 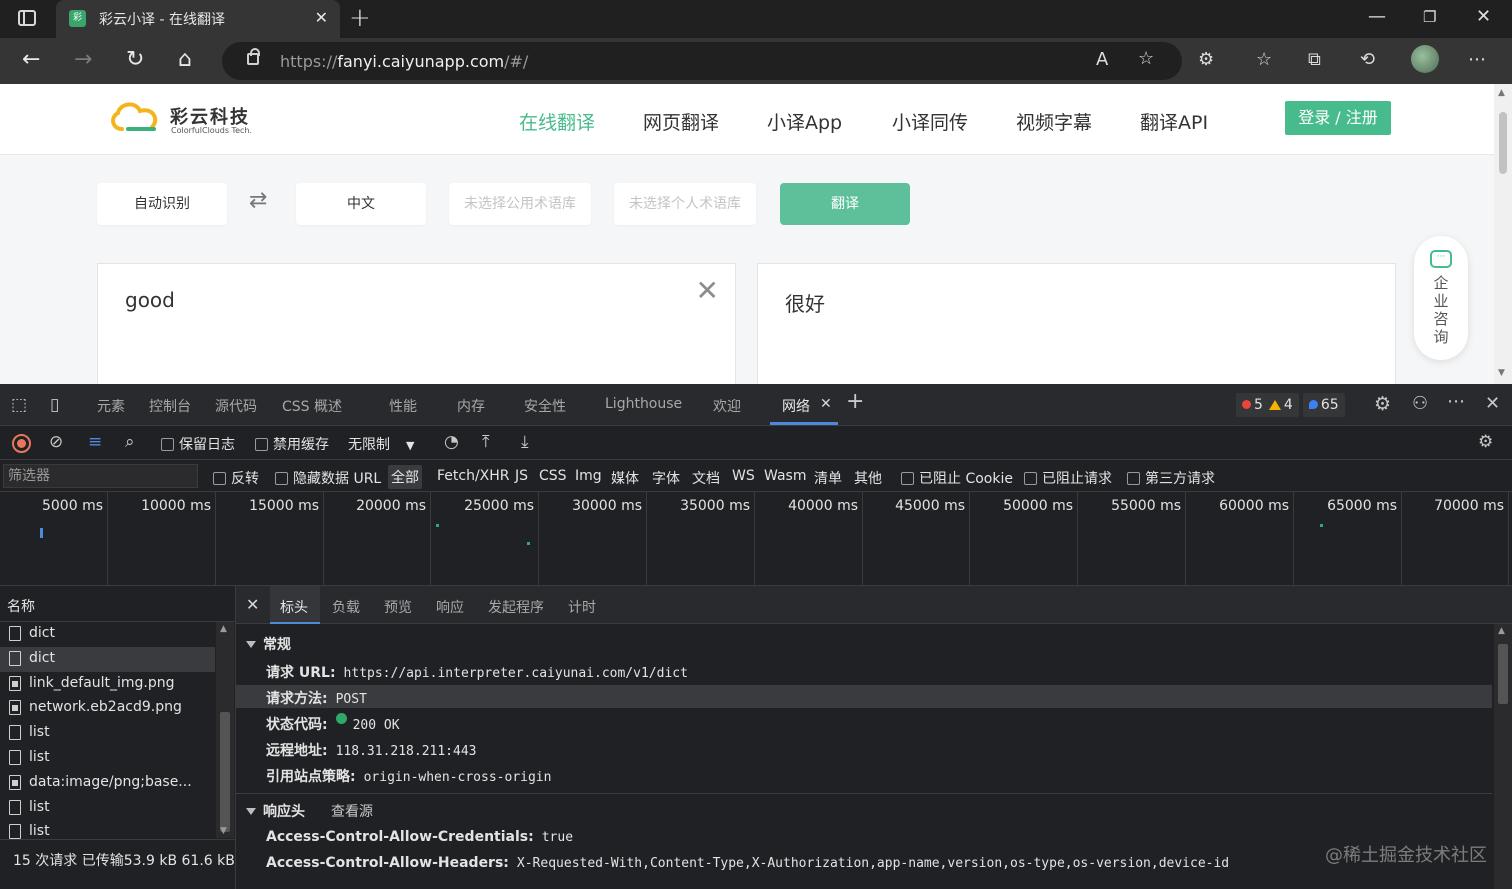 What do you see at coordinates (398, 607) in the screenshot?
I see `tab-preview: 预览` at bounding box center [398, 607].